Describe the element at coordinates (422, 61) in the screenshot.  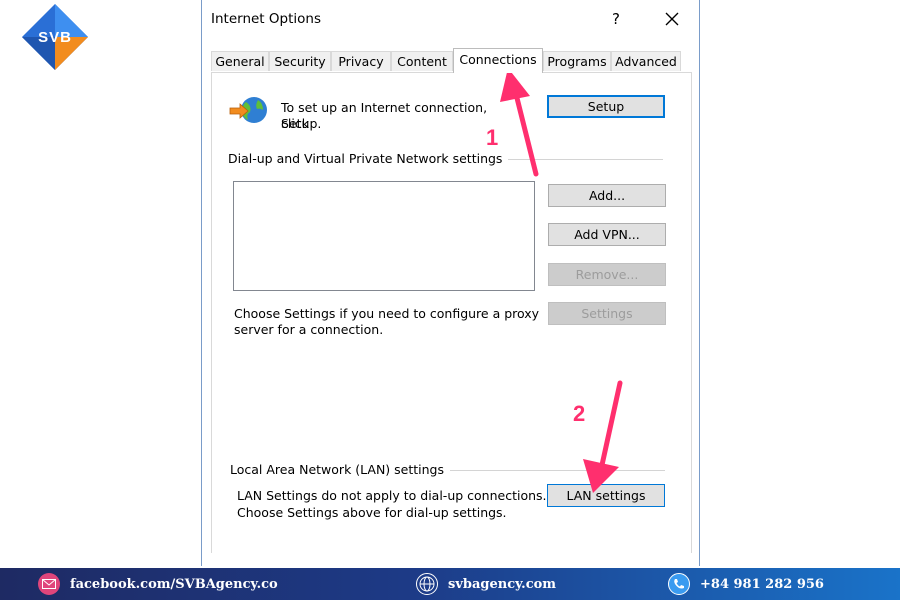
I see `tab-content: Content` at that location.